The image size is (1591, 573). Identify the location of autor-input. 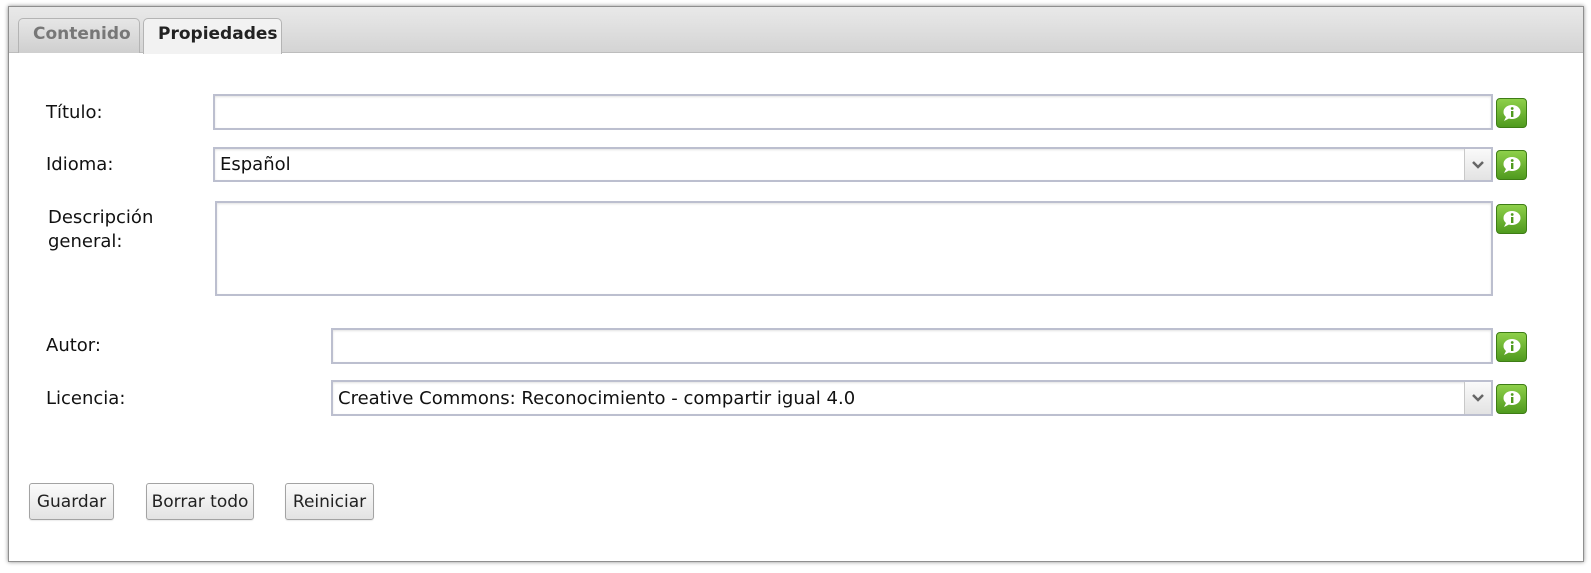
(912, 346).